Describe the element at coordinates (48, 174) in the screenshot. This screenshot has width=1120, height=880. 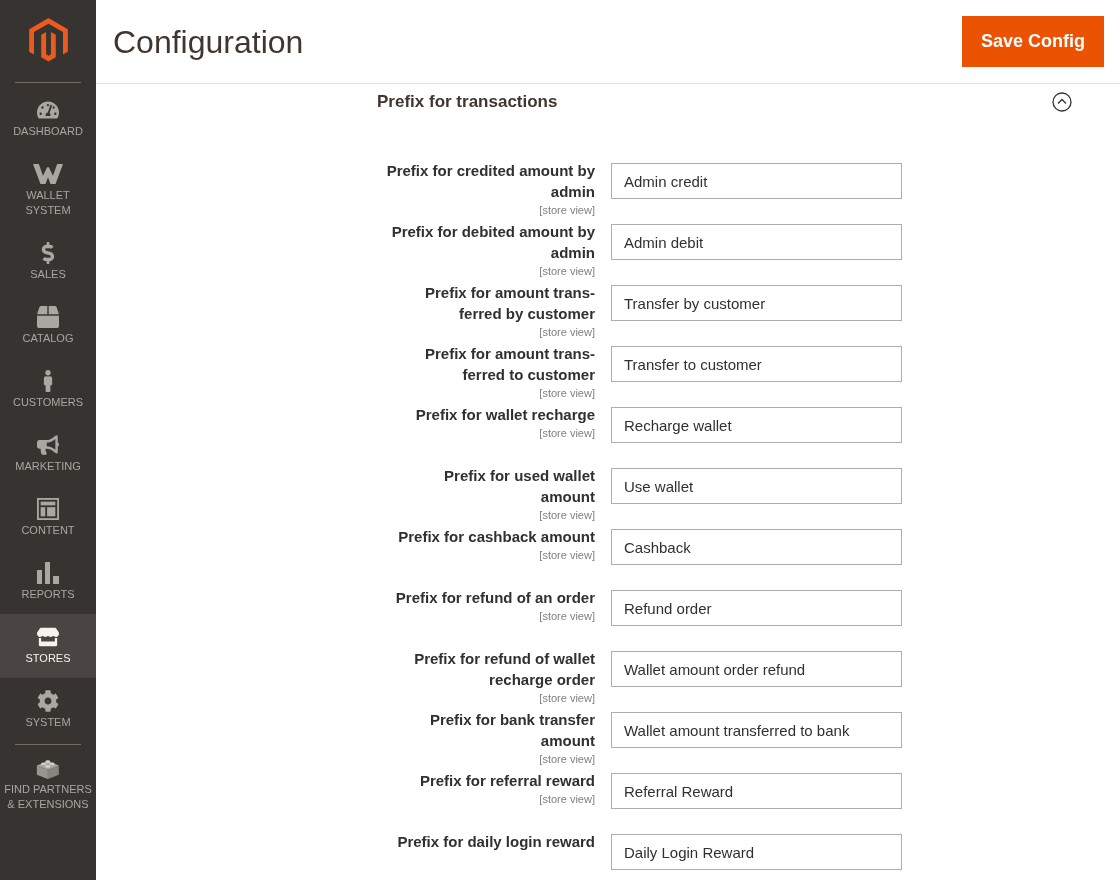
I see `w-letter-logo-icon` at that location.